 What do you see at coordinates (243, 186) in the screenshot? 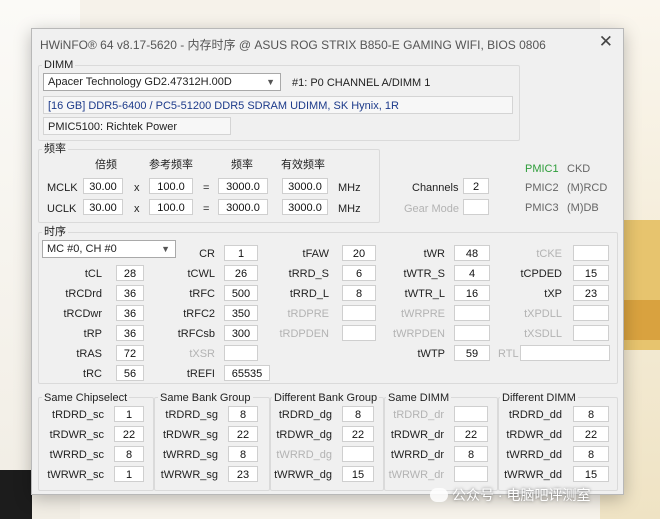
I see `mclk-freq: 3000.0` at bounding box center [243, 186].